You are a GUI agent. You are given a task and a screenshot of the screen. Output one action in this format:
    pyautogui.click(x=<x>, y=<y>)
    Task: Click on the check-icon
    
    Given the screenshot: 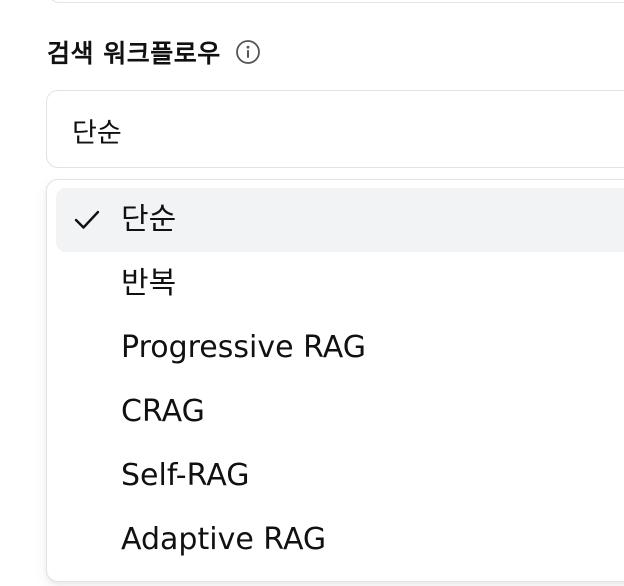 What is the action you would take?
    pyautogui.click(x=87, y=220)
    